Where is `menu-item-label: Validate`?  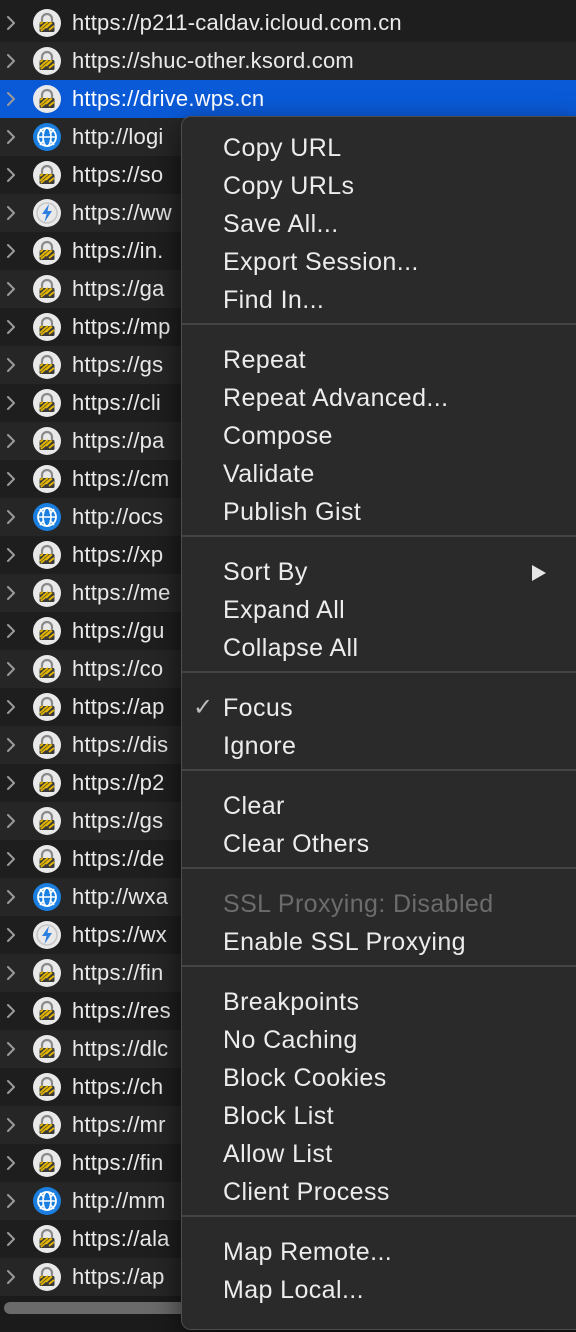 menu-item-label: Validate is located at coordinates (269, 474).